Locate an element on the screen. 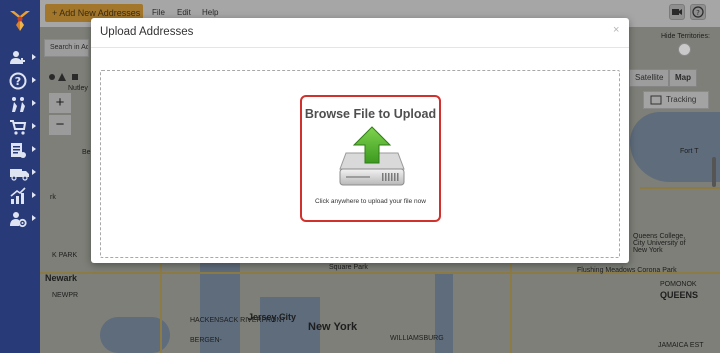 Image resolution: width=720 pixels, height=353 pixels. menu-file: File is located at coordinates (158, 12).